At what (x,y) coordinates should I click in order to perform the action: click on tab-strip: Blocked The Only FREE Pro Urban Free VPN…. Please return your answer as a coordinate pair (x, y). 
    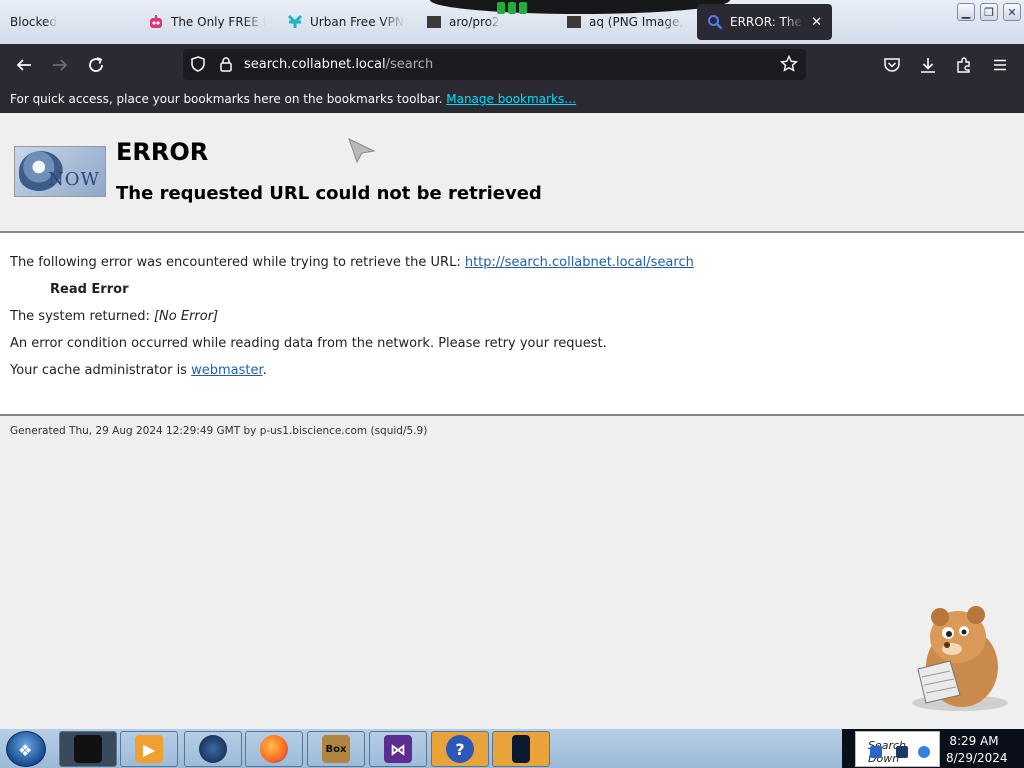
    Looking at the image, I should click on (512, 22).